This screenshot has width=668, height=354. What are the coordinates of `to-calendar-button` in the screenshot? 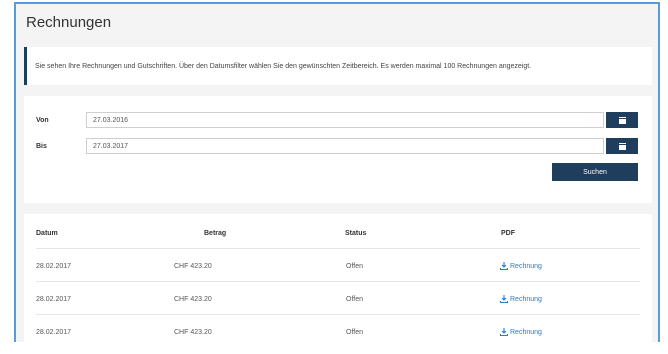 It's located at (622, 146).